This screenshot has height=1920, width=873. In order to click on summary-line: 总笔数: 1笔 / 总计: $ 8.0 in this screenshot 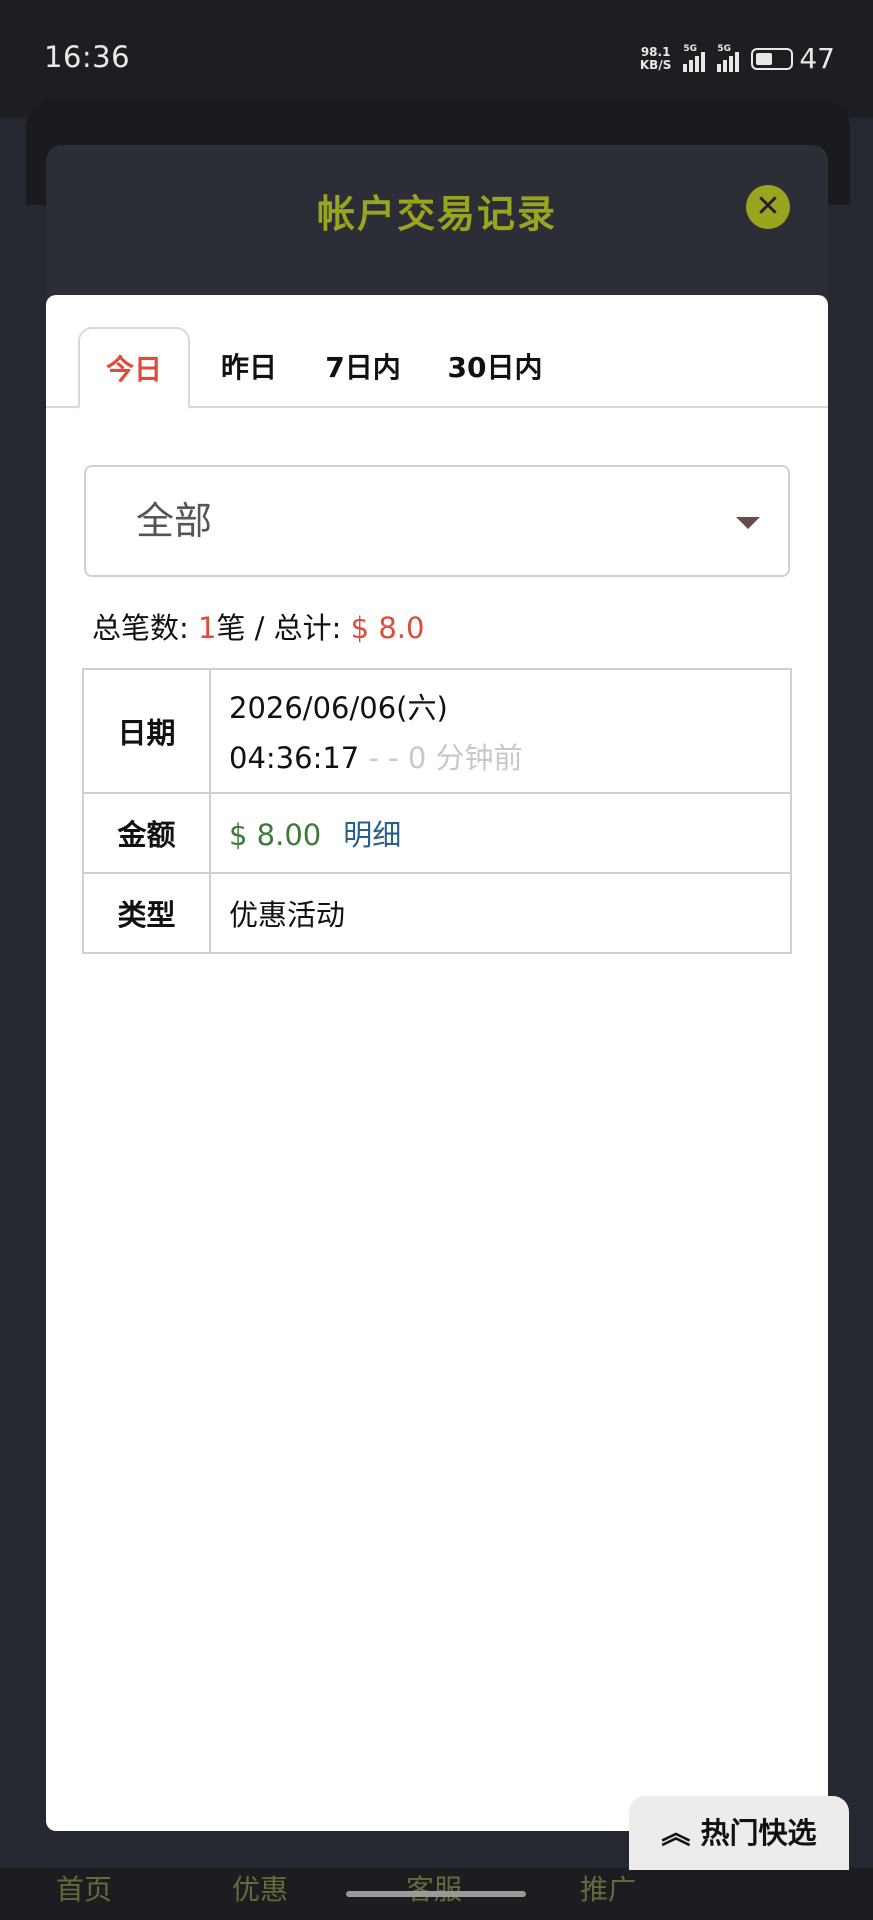, I will do `click(258, 626)`.